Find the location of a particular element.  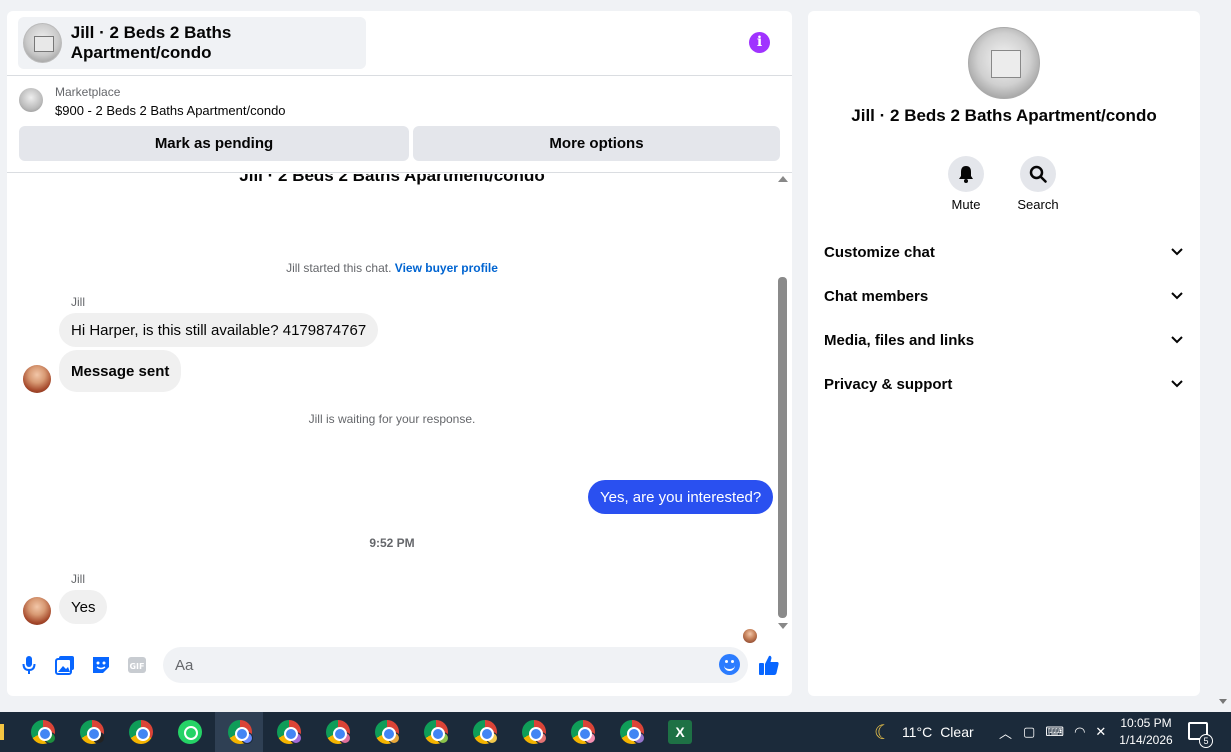

wifi-icon: ◠ is located at coordinates (1079, 732).